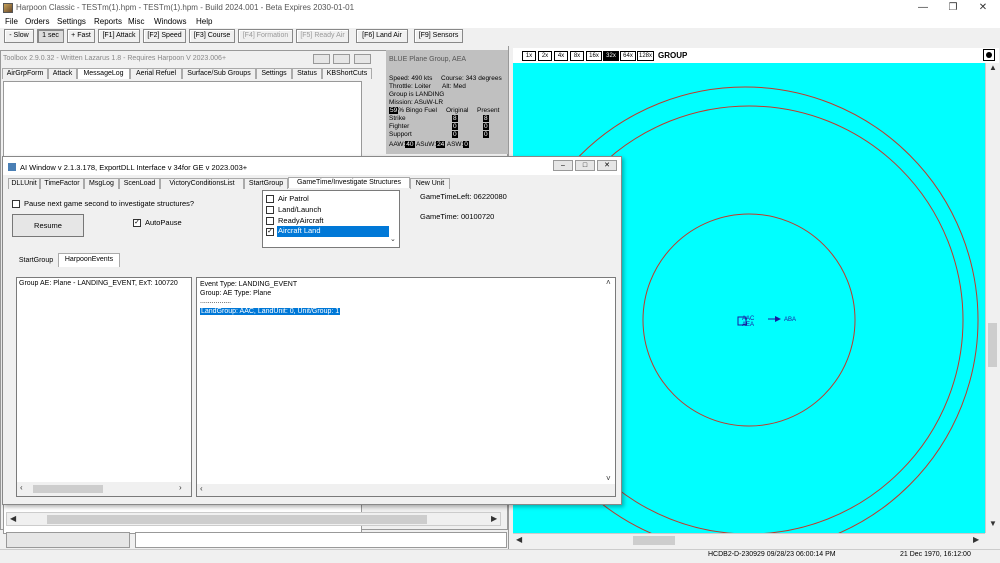 This screenshot has width=1000, height=563. Describe the element at coordinates (519, 539) in the screenshot. I see `scroll-left-icon: ◀` at that location.